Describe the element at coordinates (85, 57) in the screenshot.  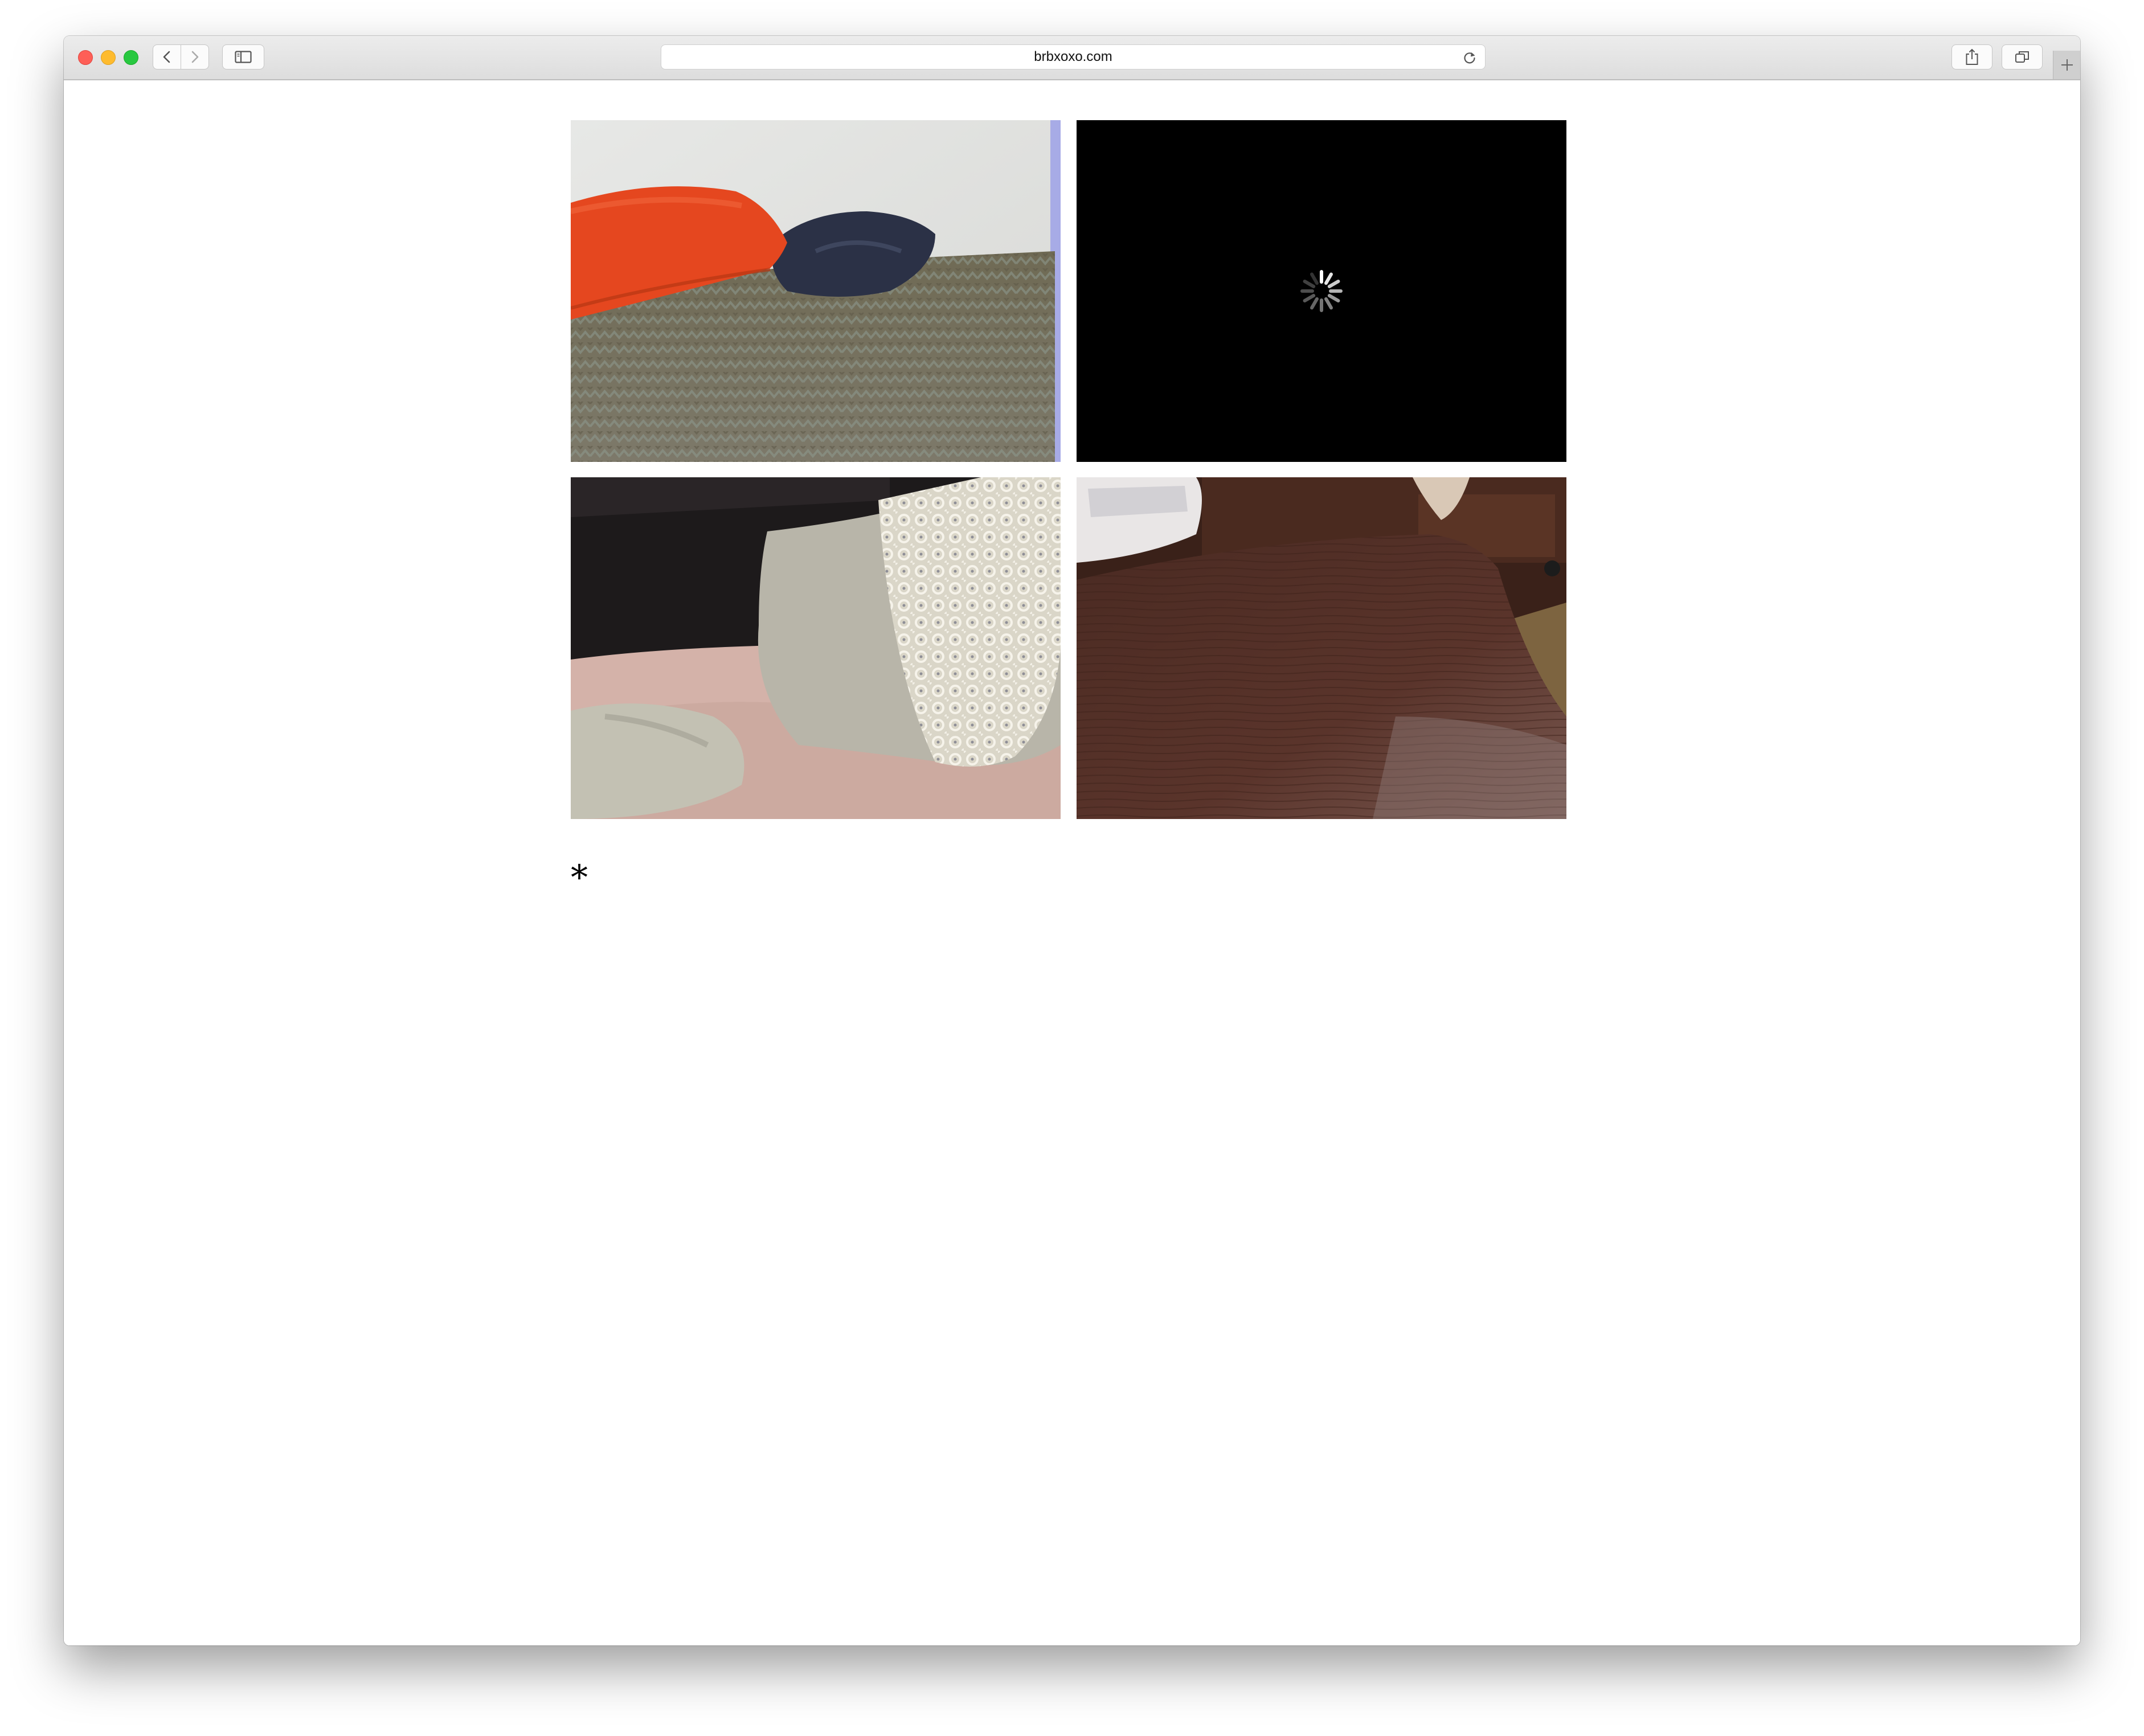
I see `close-window-button` at that location.